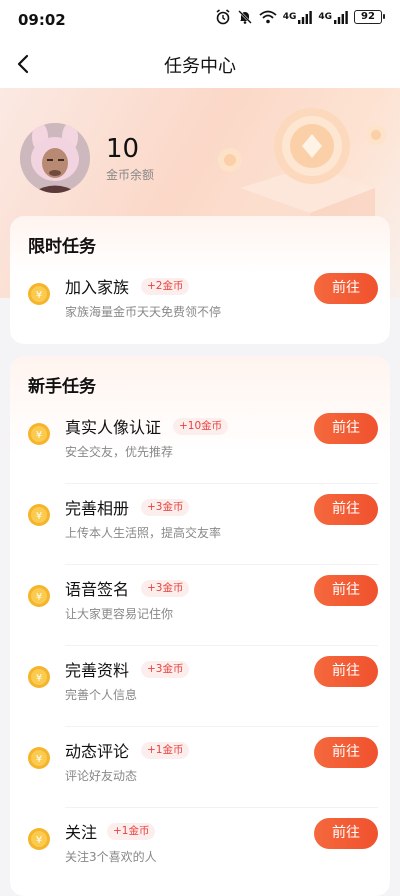 The width and height of the screenshot is (400, 896). I want to click on wifi-icon, so click(268, 17).